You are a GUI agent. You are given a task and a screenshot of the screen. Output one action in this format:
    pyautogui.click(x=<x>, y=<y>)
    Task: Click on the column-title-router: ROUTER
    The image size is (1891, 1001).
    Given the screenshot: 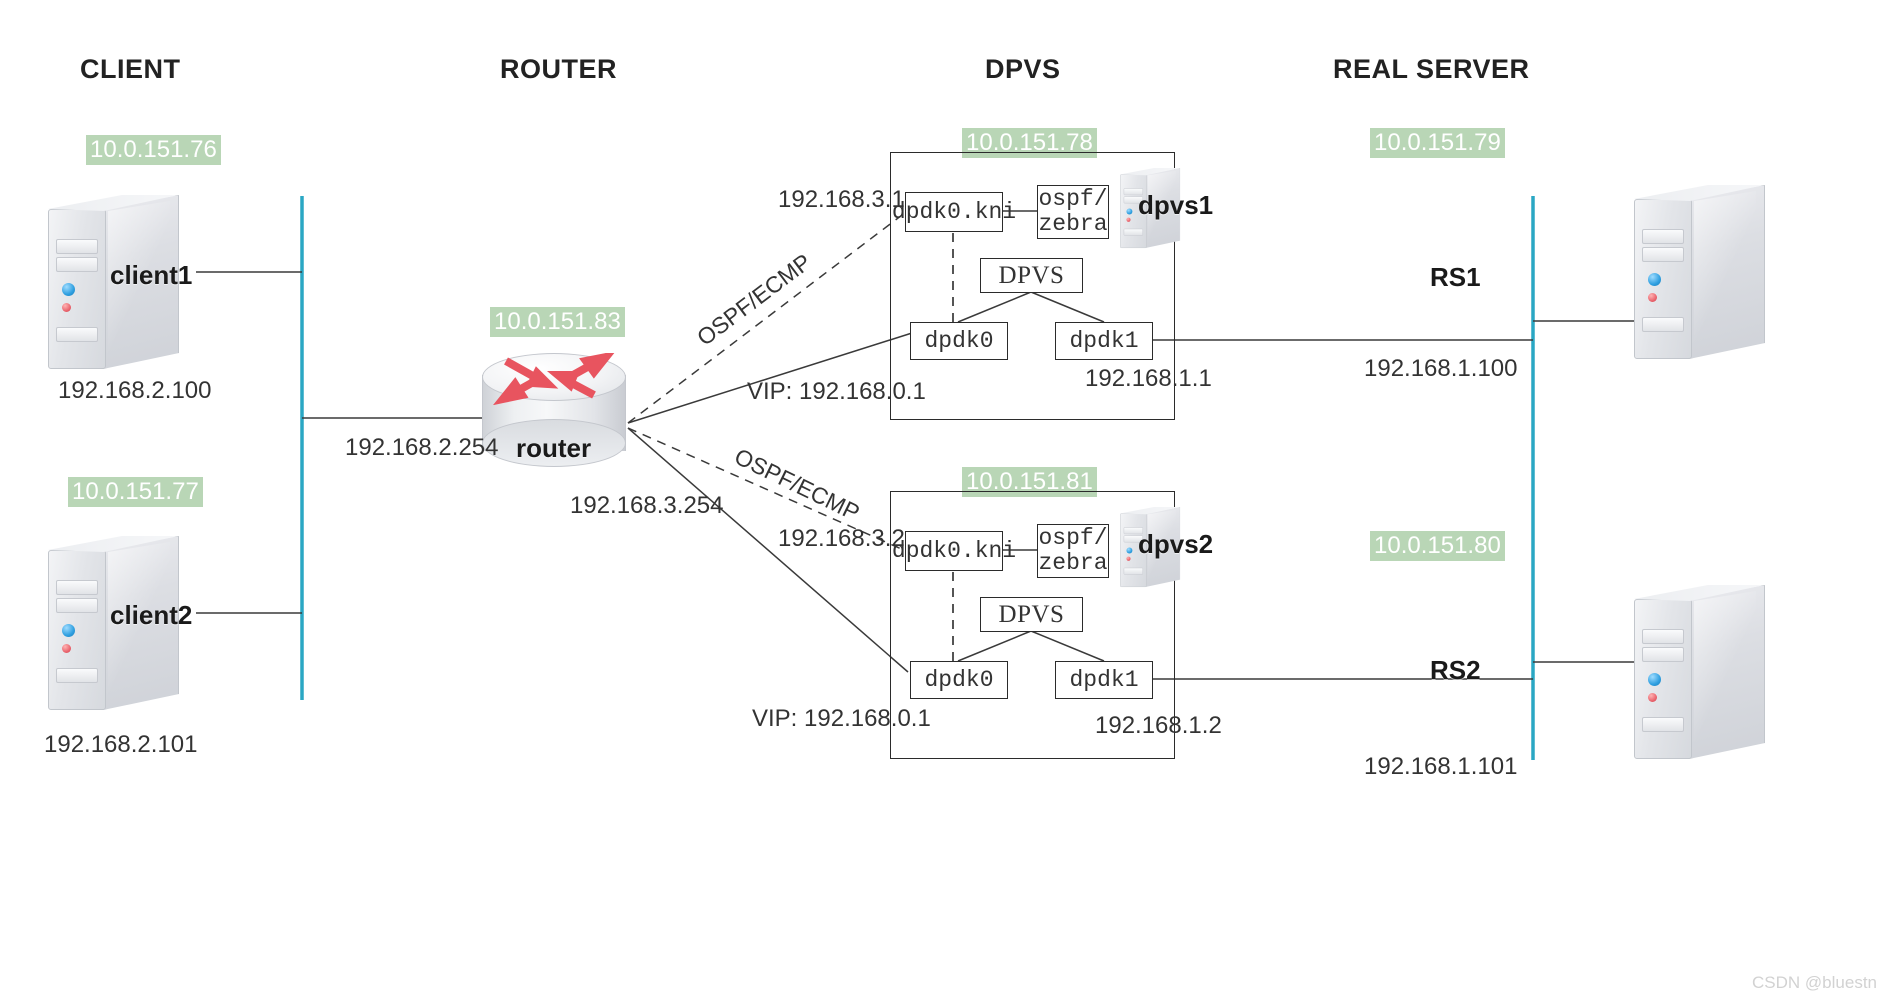 What is the action you would take?
    pyautogui.click(x=558, y=69)
    